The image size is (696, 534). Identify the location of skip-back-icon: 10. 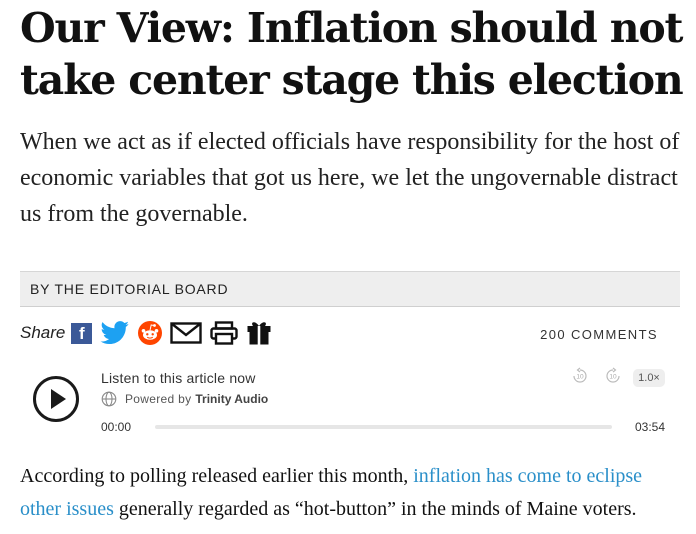
(580, 376).